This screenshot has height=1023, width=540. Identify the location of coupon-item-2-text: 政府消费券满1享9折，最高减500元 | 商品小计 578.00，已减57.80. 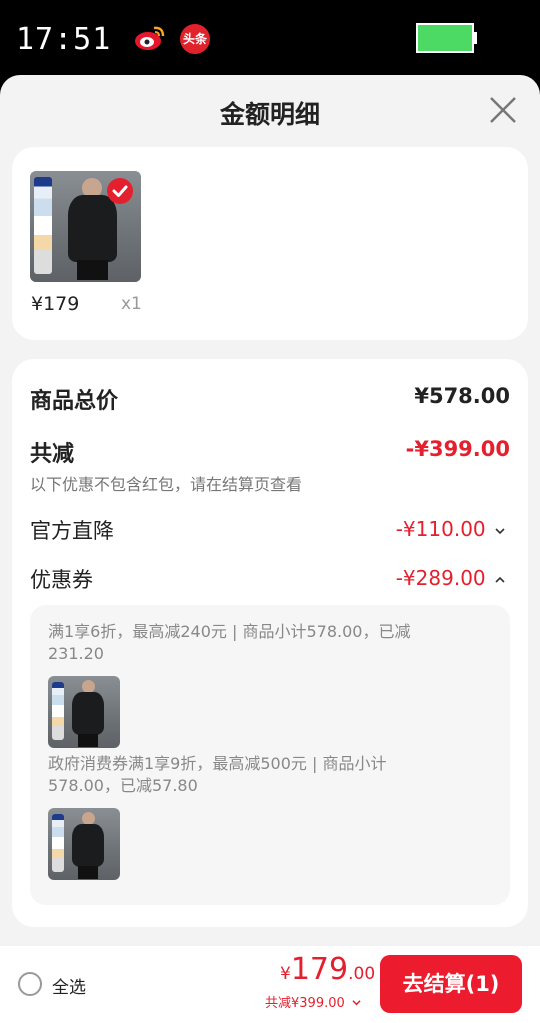
(273, 775).